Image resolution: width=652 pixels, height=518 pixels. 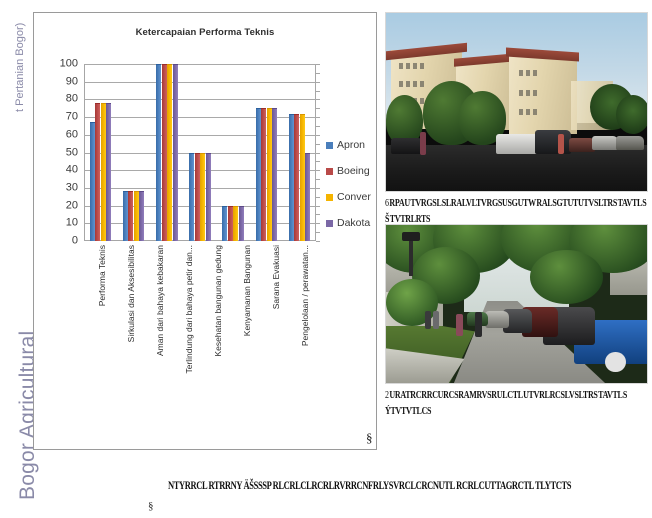 What do you see at coordinates (71, 169) in the screenshot?
I see `y-axis-tick: 40` at bounding box center [71, 169].